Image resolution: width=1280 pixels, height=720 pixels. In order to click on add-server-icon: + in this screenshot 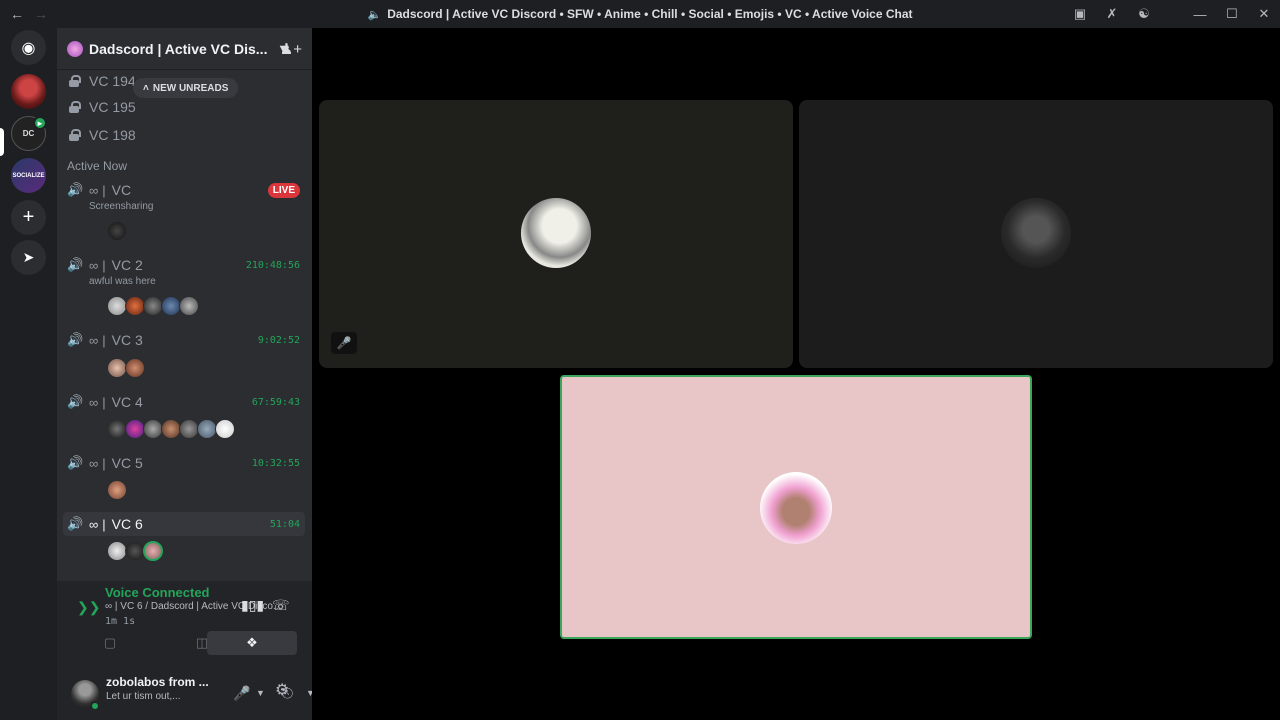, I will do `click(28, 217)`.